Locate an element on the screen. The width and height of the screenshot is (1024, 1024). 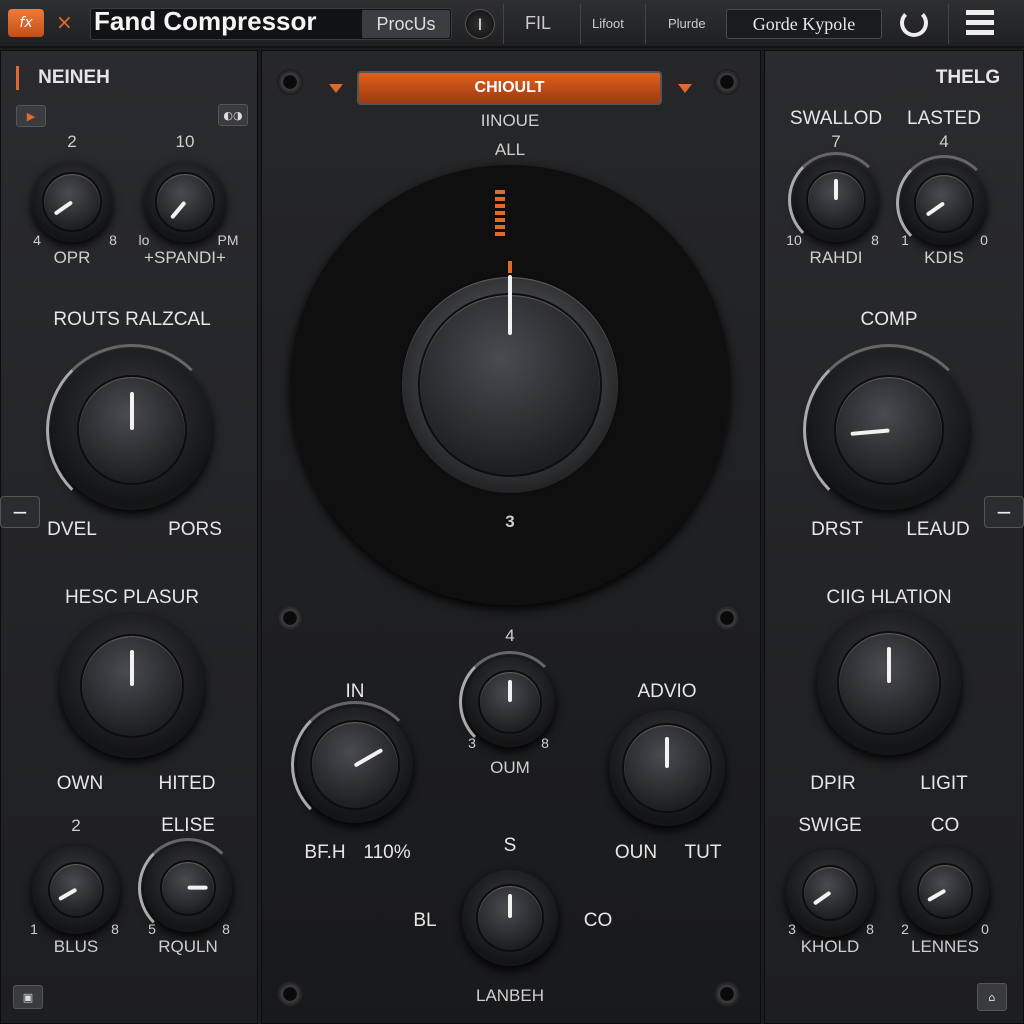
tab-plurde: Plurde is located at coordinates (687, 23).